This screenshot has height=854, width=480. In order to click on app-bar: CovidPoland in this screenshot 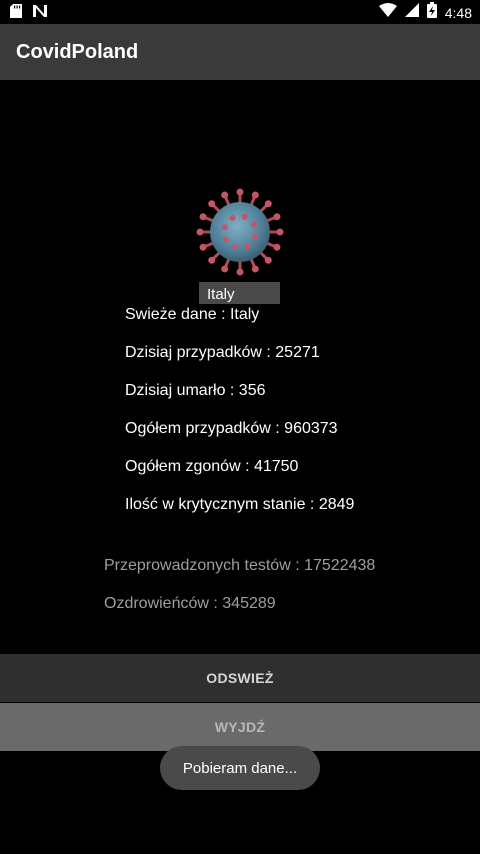, I will do `click(240, 52)`.